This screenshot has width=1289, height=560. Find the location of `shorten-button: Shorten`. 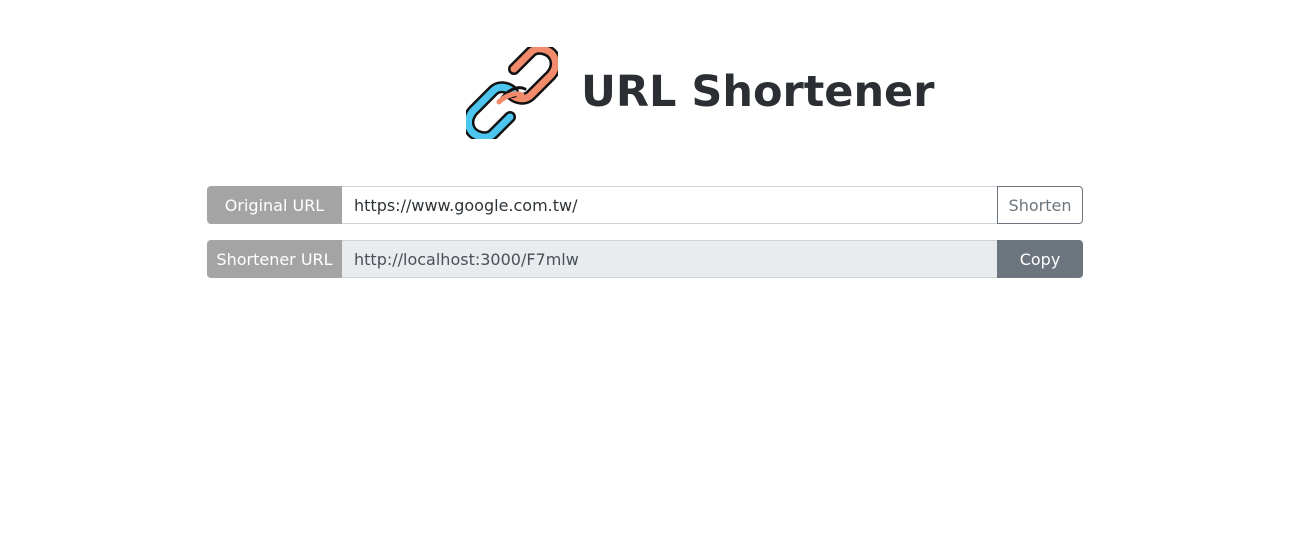

shorten-button: Shorten is located at coordinates (1040, 205).